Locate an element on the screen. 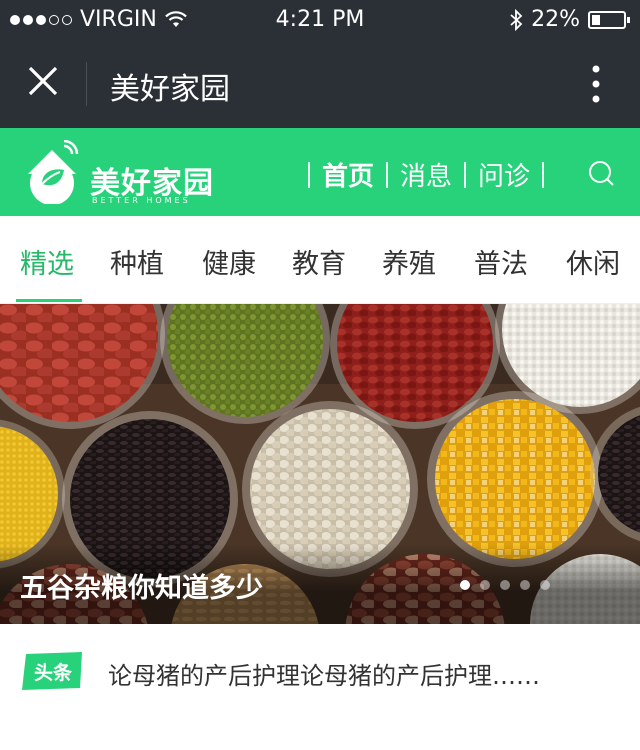 Image resolution: width=640 pixels, height=750 pixels. tab-education: 教育 is located at coordinates (319, 261).